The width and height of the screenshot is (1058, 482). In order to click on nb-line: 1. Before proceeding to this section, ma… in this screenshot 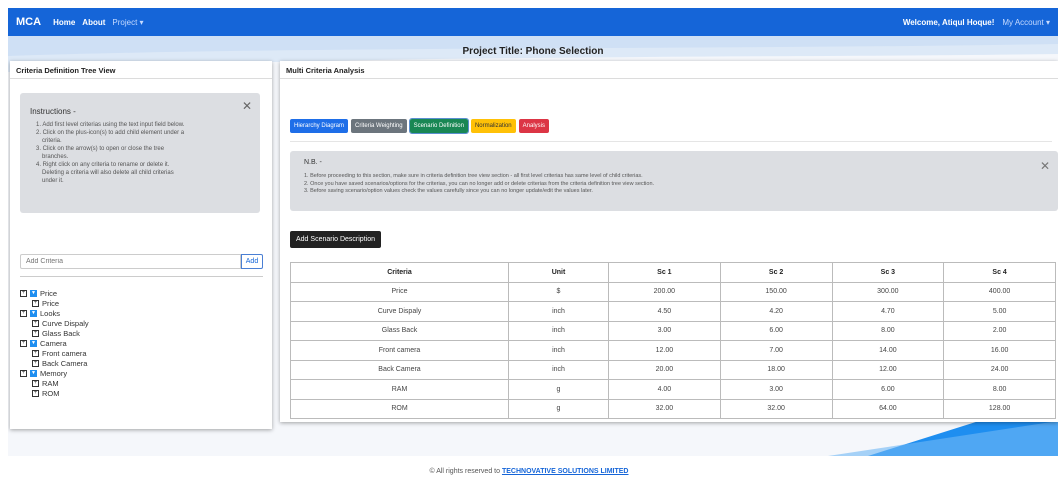, I will do `click(473, 176)`.